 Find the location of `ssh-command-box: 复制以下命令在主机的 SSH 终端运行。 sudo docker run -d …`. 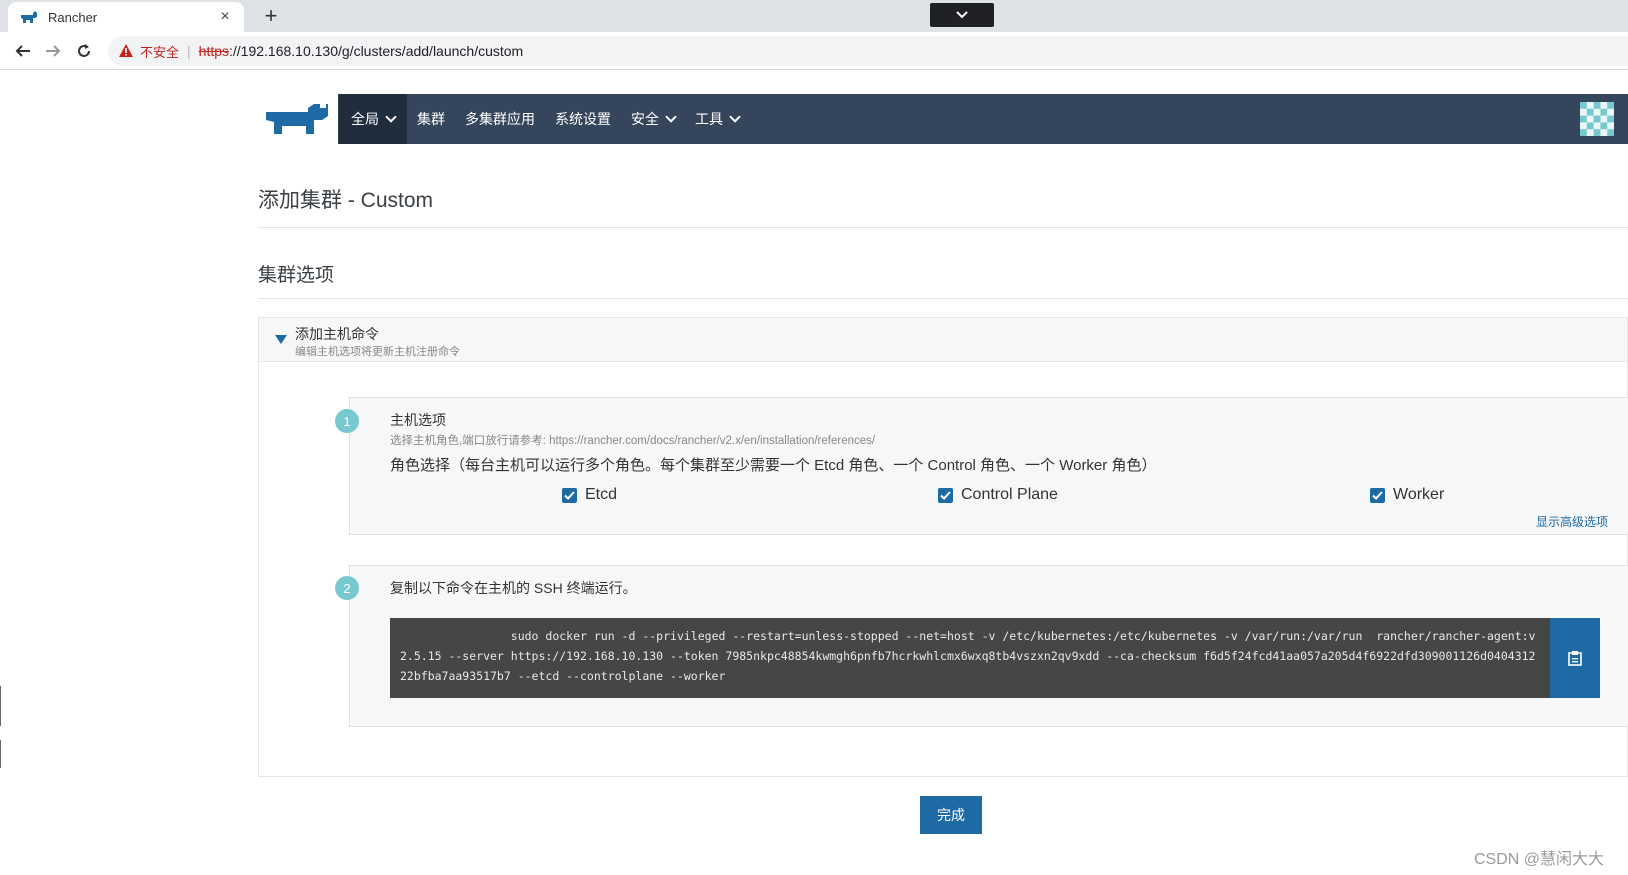

ssh-command-box: 复制以下命令在主机的 SSH 终端运行。 sudo docker run -d … is located at coordinates (988, 646).